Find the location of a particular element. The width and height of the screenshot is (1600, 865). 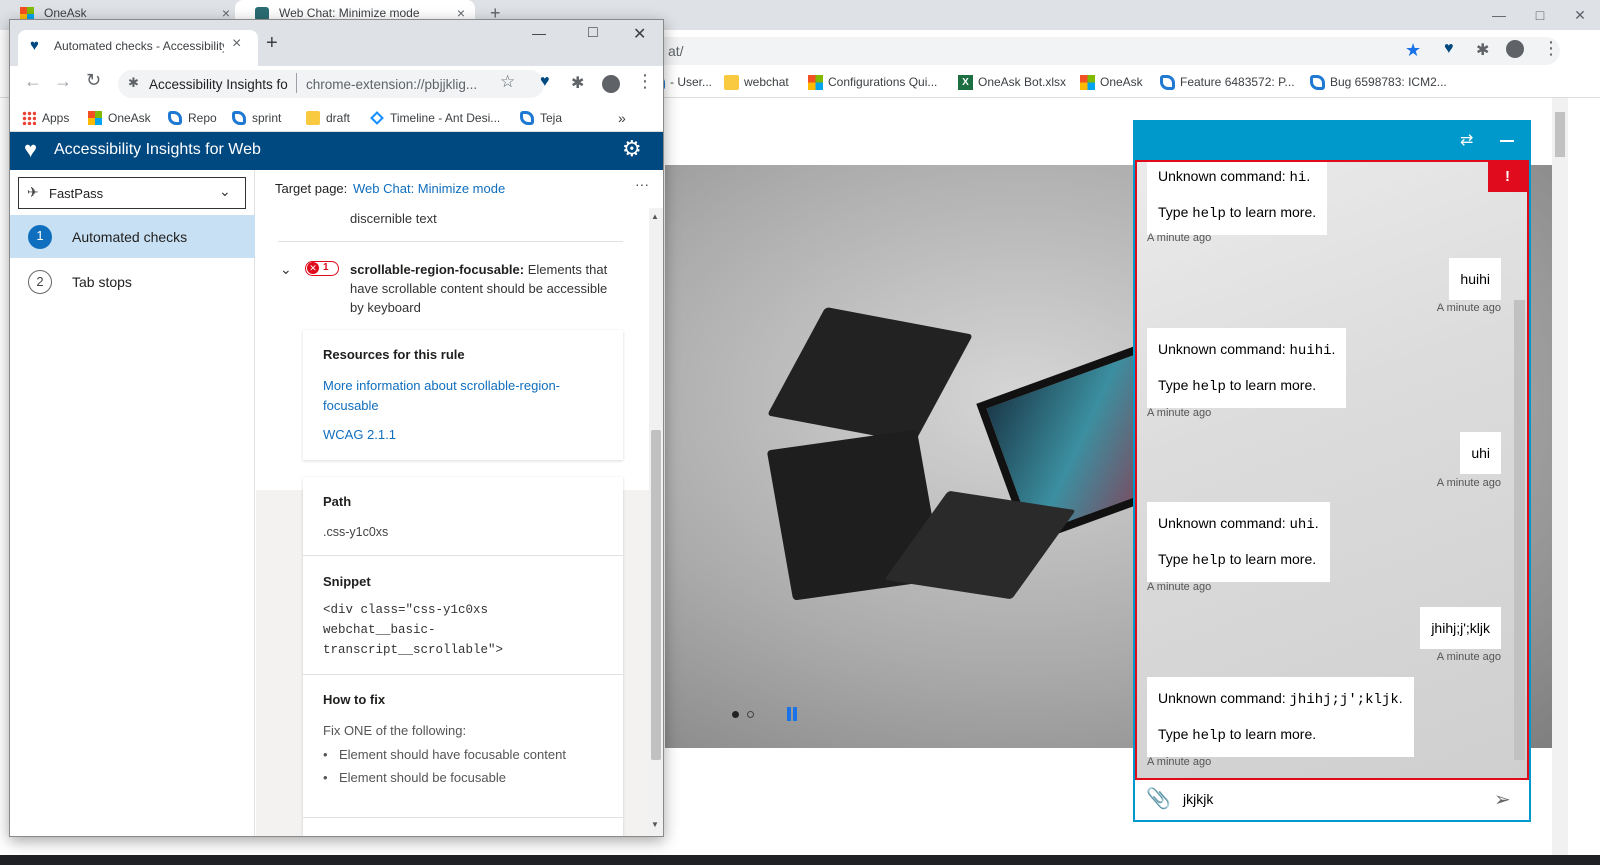

page-scrollbar-thumb is located at coordinates (1560, 134).